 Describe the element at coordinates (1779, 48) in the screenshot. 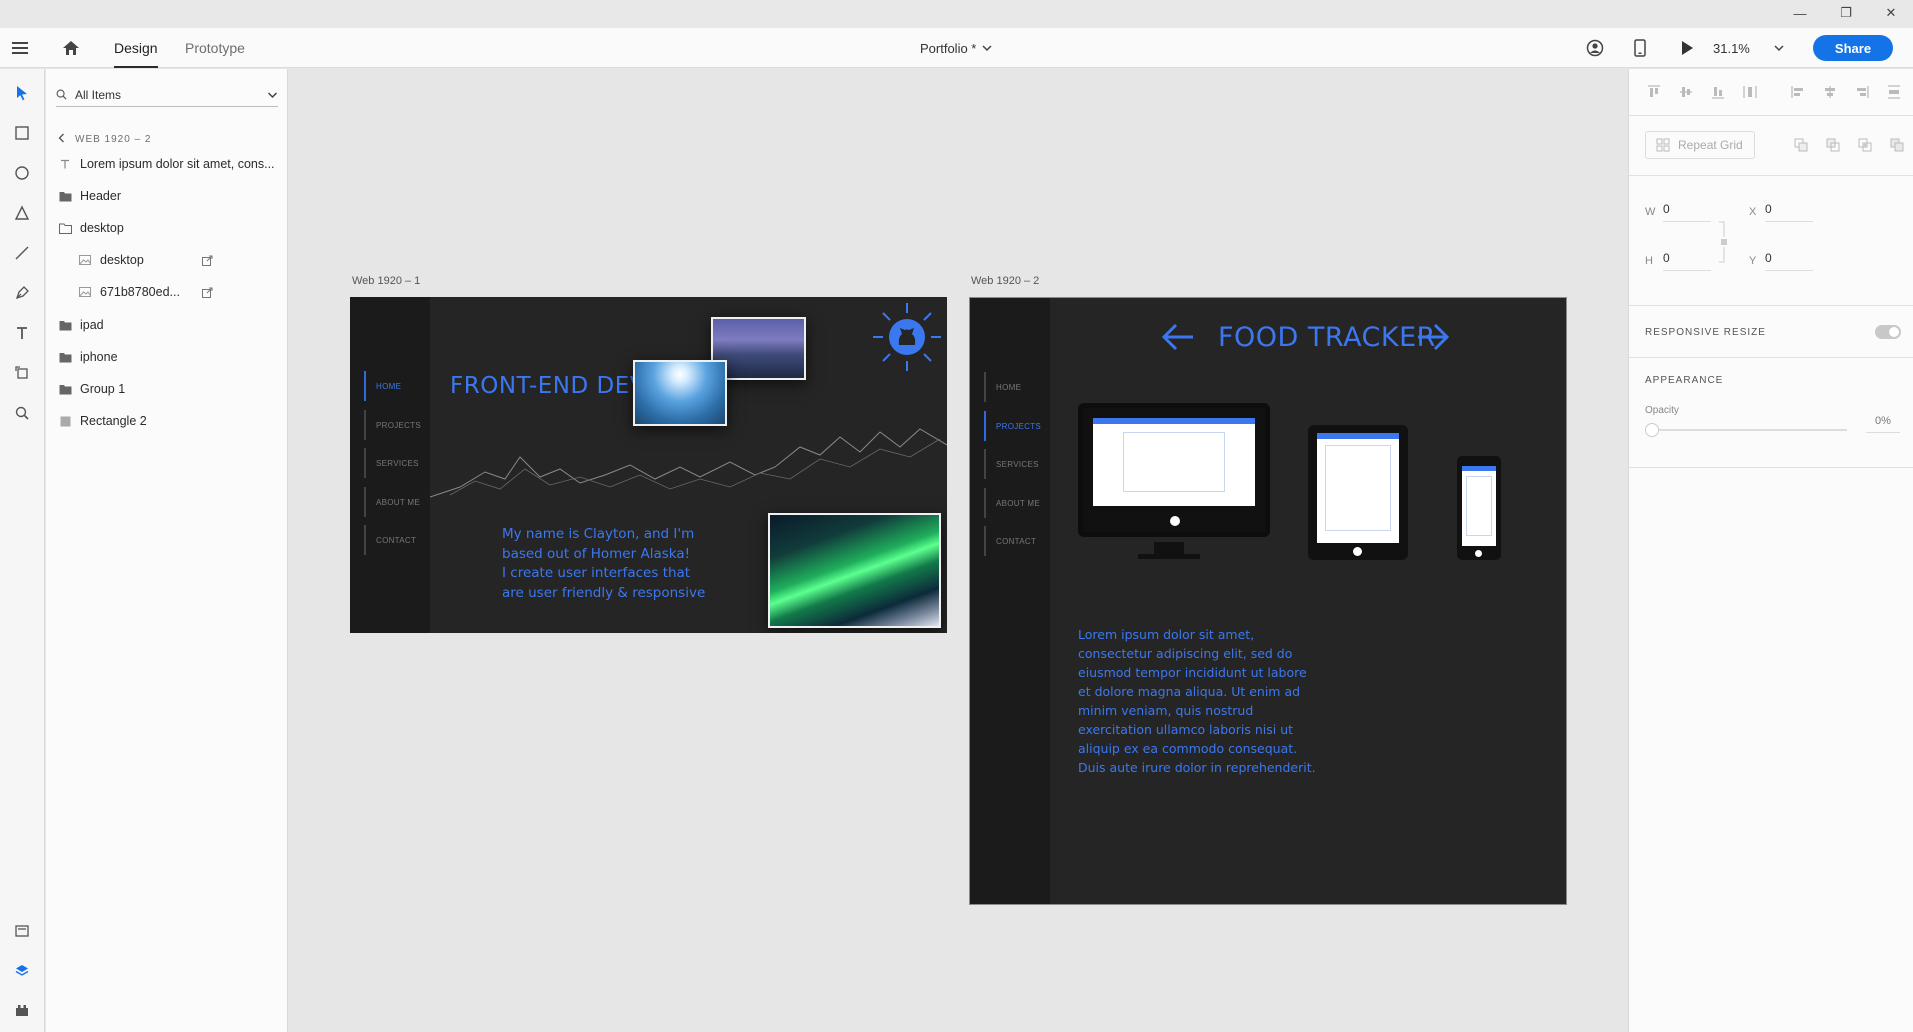

I see `zoom-chevron-down-icon` at that location.